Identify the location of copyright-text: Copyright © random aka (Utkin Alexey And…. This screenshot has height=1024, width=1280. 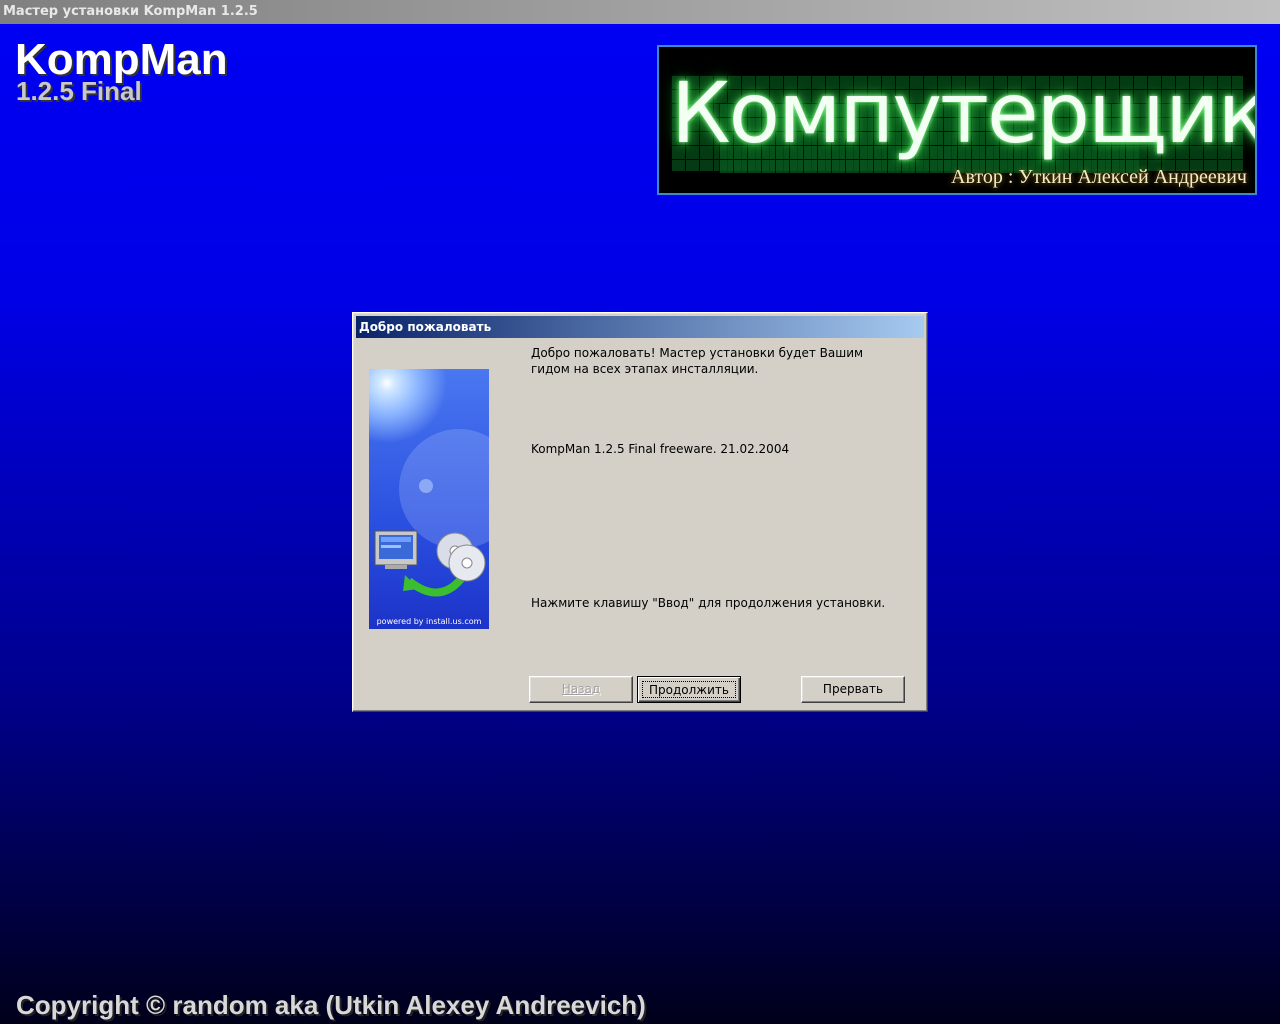
(331, 1005).